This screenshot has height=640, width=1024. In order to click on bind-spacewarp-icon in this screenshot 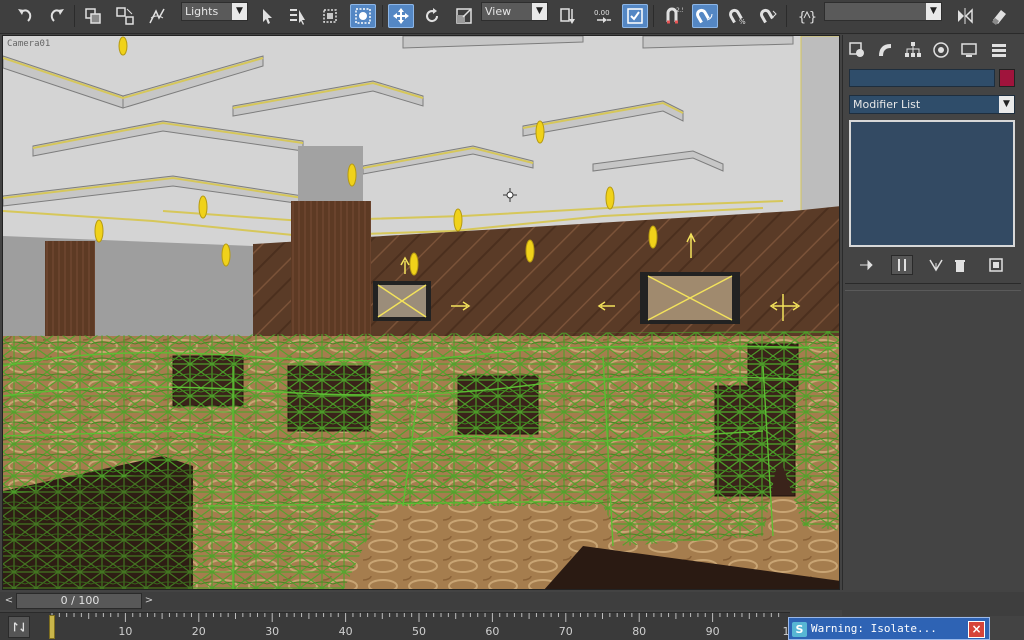, I will do `click(157, 16)`.